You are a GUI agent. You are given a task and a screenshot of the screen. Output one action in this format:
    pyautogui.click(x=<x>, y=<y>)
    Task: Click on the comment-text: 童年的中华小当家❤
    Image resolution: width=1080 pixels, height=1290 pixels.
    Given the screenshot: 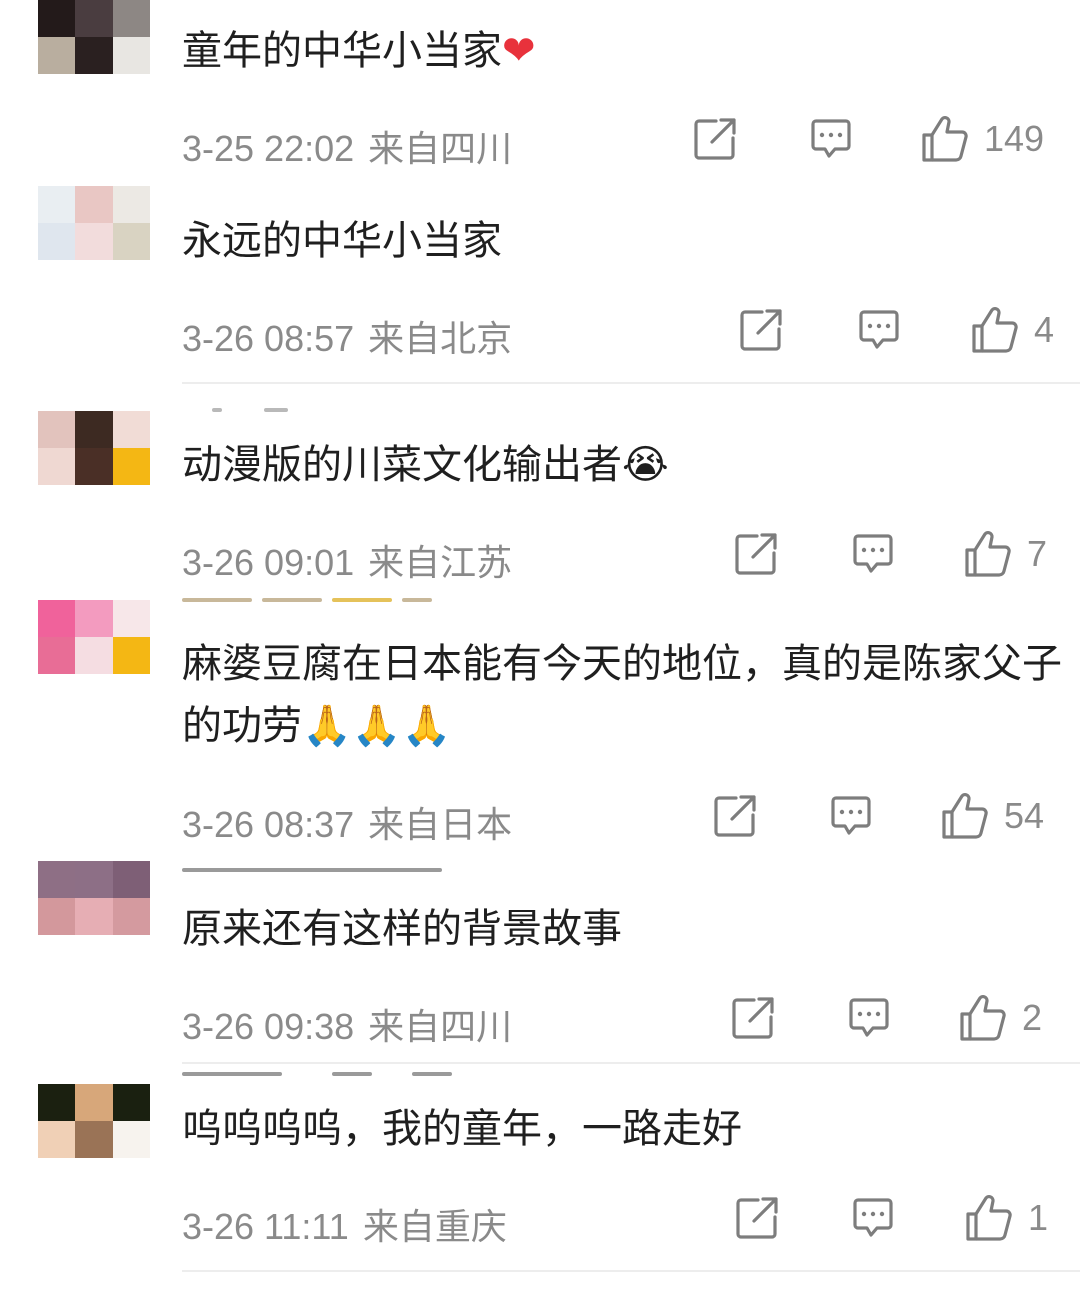 What is the action you would take?
    pyautogui.click(x=359, y=51)
    